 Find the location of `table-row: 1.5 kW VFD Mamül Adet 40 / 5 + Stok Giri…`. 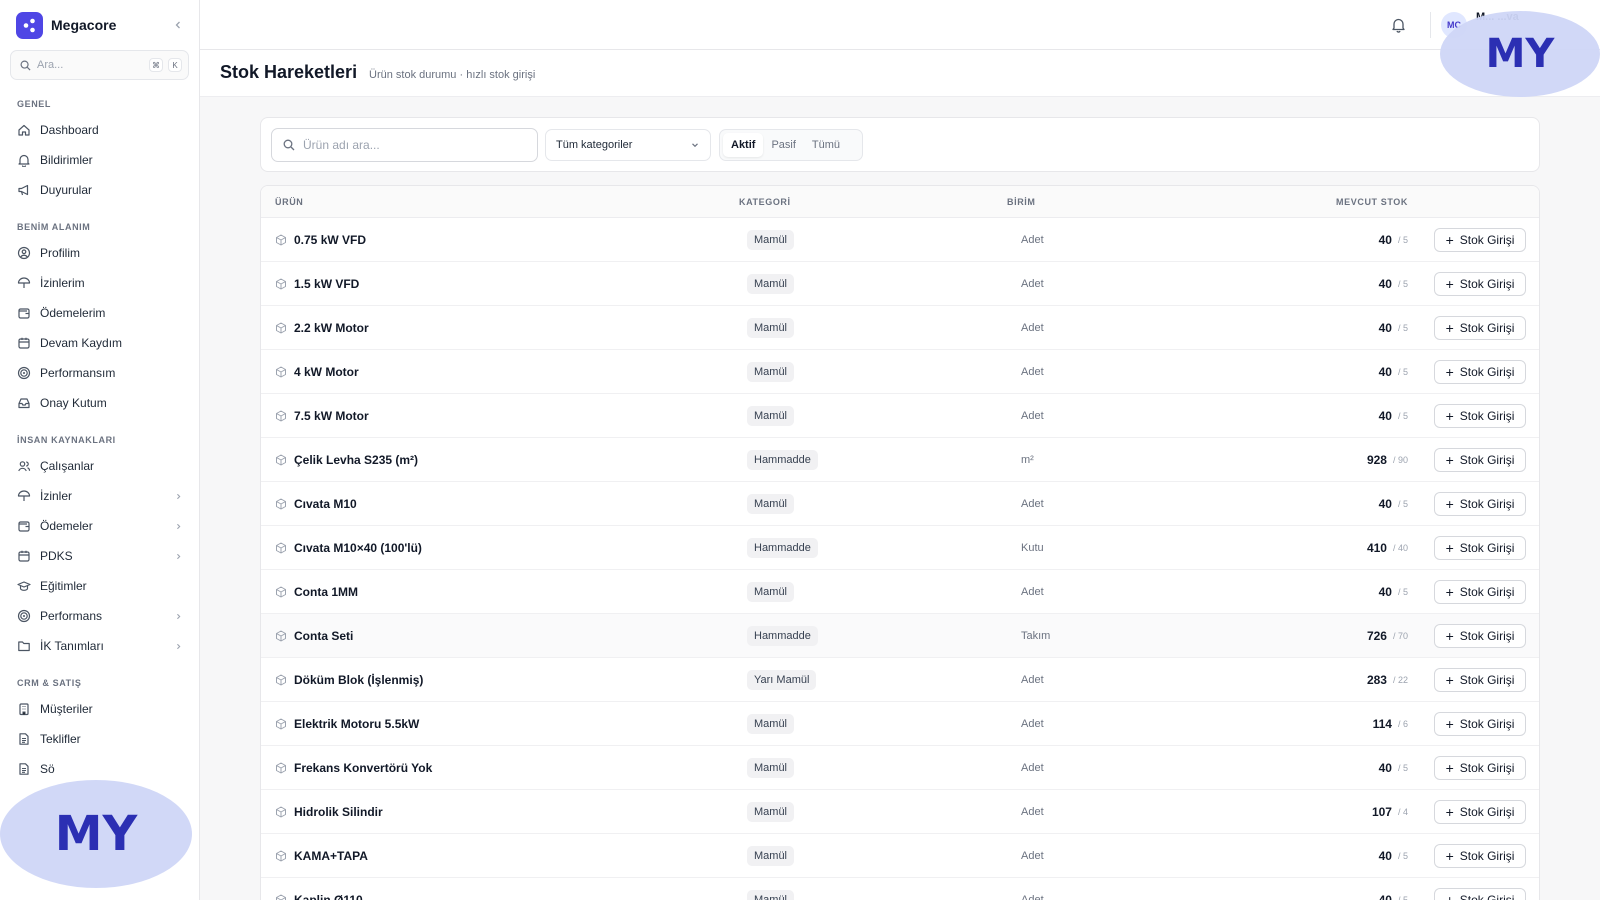

table-row: 1.5 kW VFD Mamül Adet 40 / 5 + Stok Giri… is located at coordinates (900, 284).